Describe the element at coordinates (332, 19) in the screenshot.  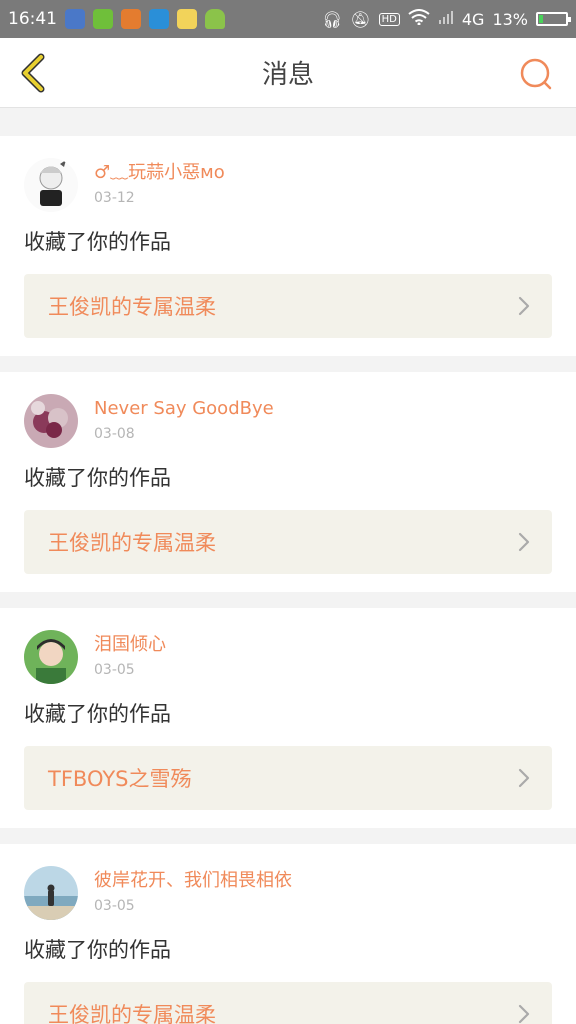
I see `headphone-icon: 🎧︎` at that location.